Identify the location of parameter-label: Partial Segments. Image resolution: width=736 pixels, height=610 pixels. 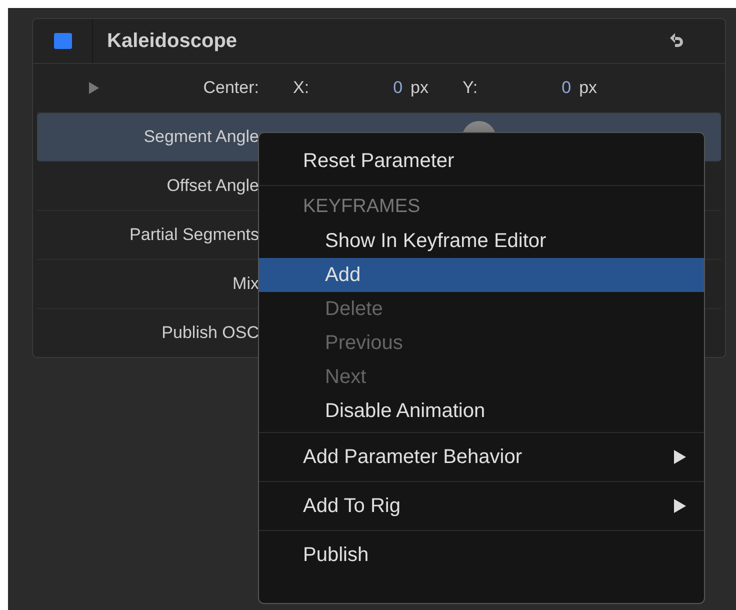
(193, 235).